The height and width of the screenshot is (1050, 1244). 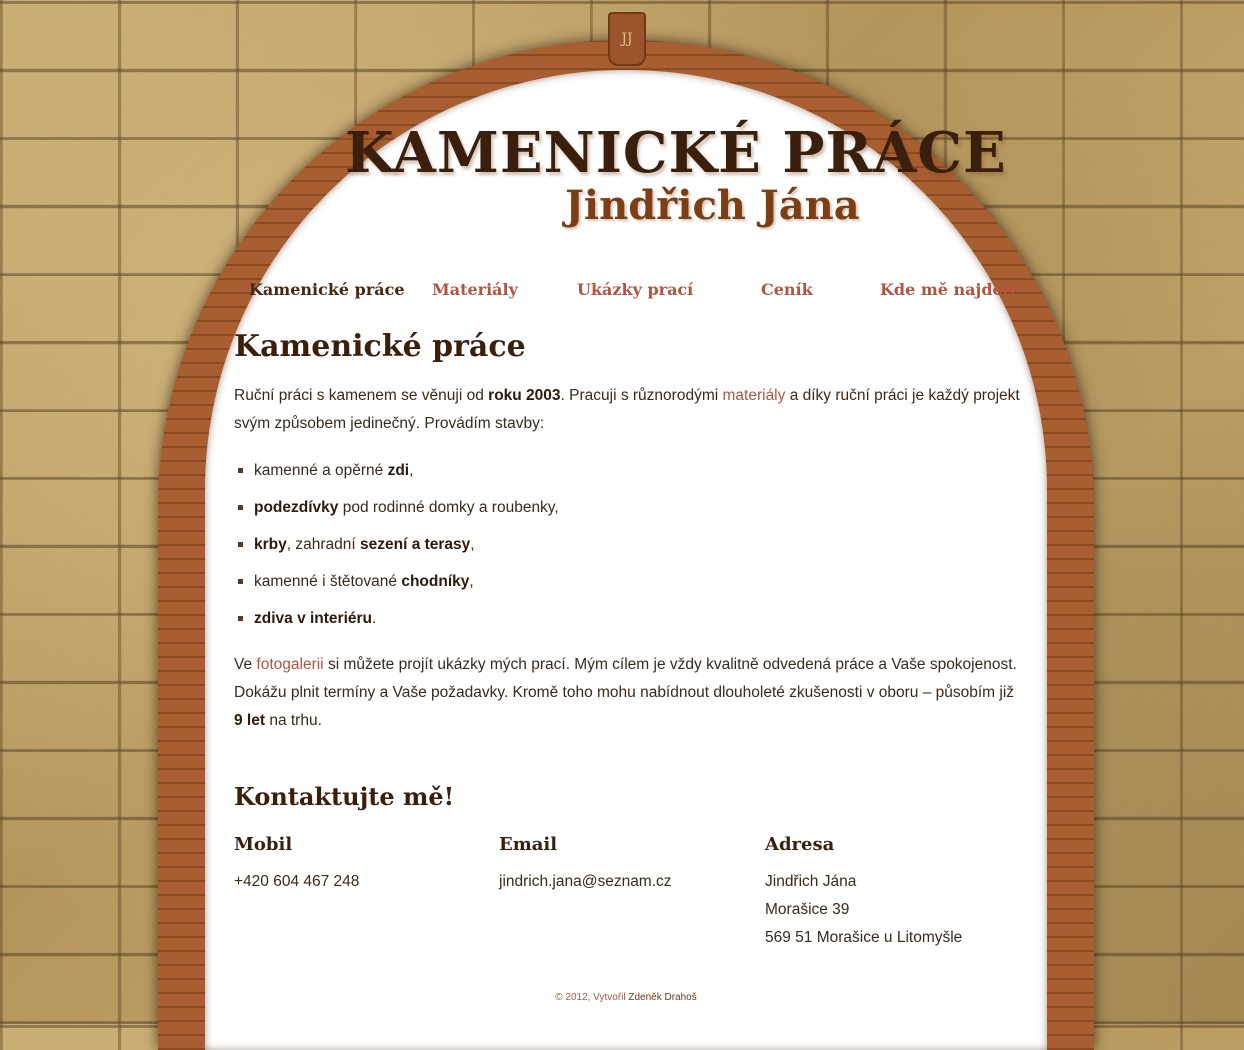 What do you see at coordinates (807, 909) in the screenshot?
I see `address-line: Morašice 39` at bounding box center [807, 909].